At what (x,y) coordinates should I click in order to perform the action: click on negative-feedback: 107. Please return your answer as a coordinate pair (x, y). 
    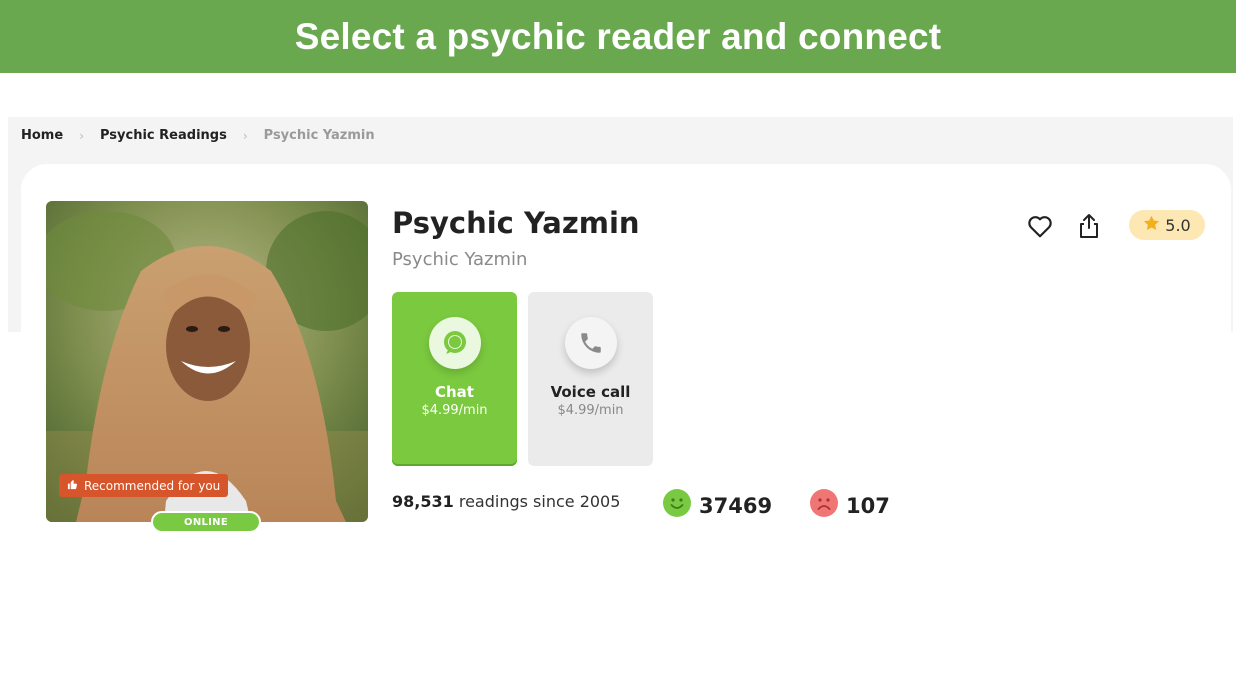
    Looking at the image, I should click on (850, 505).